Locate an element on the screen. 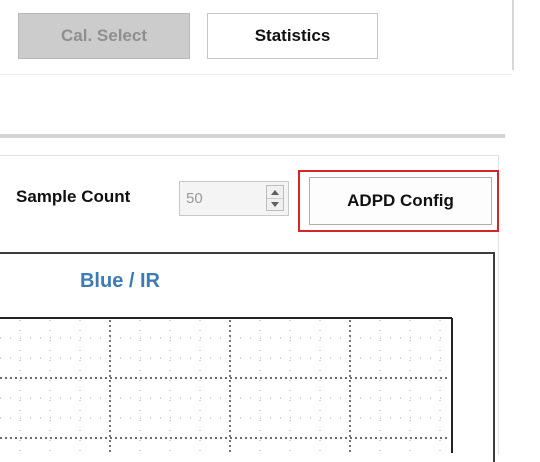 The width and height of the screenshot is (540, 462). chart-title: Blue / IR is located at coordinates (119, 281).